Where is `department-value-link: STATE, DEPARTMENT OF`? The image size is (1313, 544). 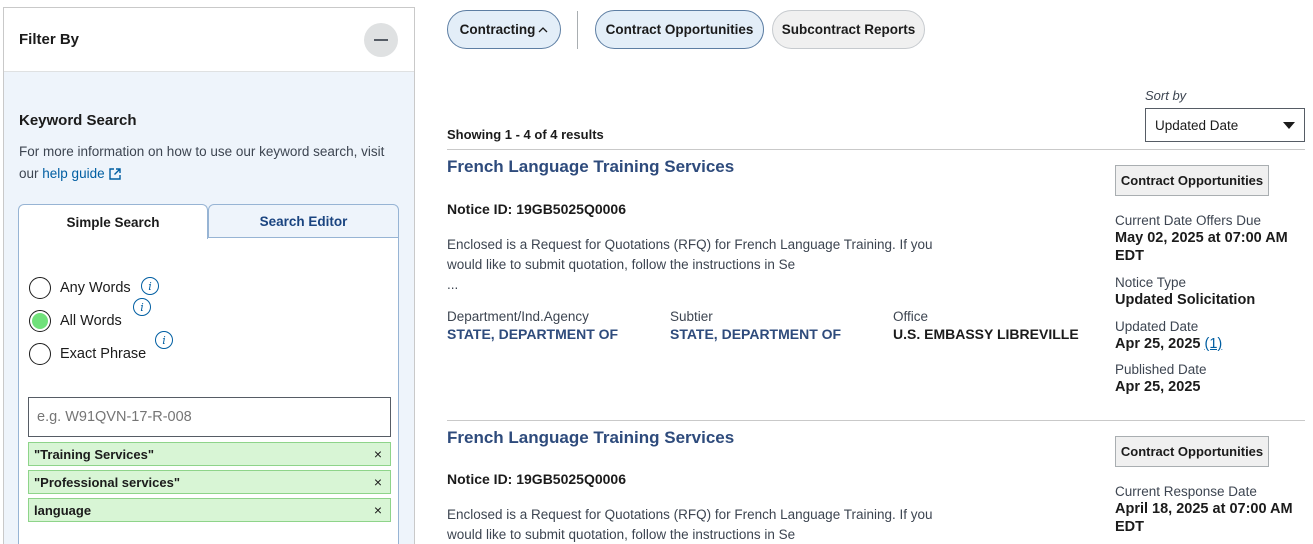 department-value-link: STATE, DEPARTMENT OF is located at coordinates (532, 334).